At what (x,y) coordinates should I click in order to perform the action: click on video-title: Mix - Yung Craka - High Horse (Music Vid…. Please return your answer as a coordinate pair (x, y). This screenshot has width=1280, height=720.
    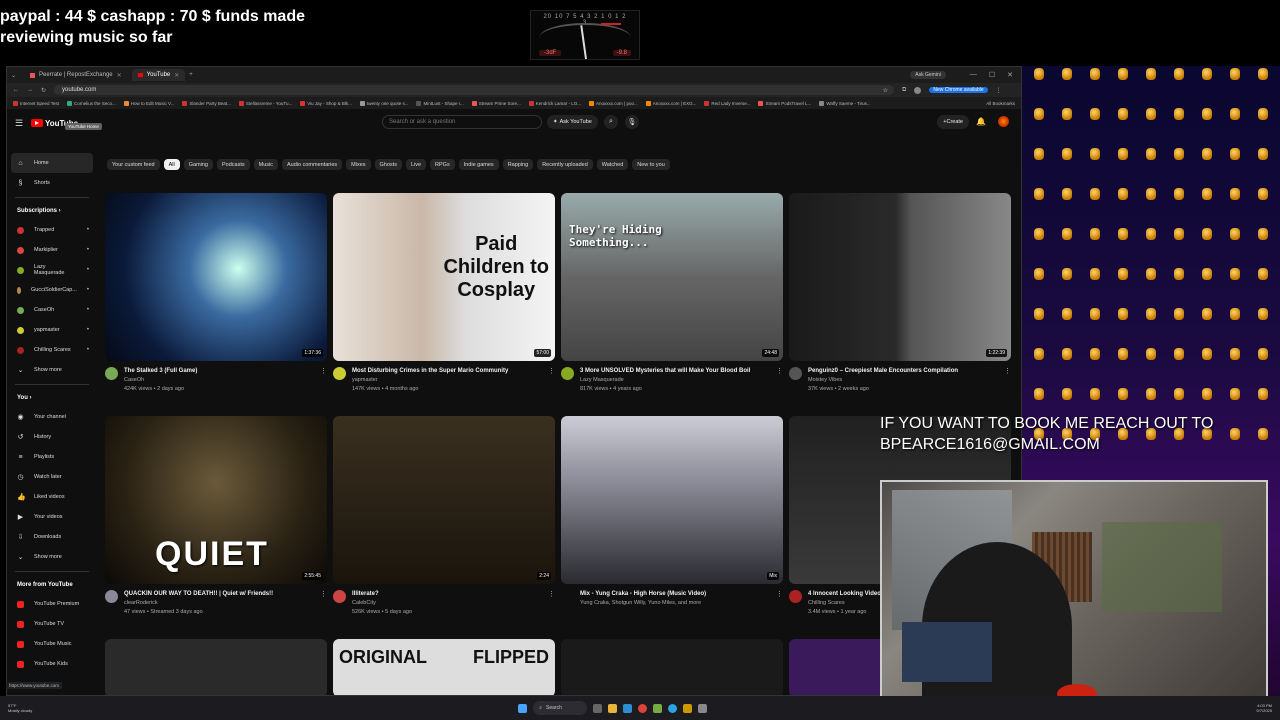
    Looking at the image, I should click on (643, 594).